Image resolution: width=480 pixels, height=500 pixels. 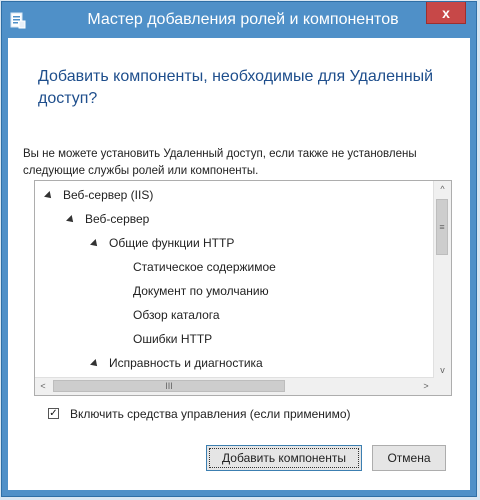 I want to click on close-icon: x, so click(x=446, y=13).